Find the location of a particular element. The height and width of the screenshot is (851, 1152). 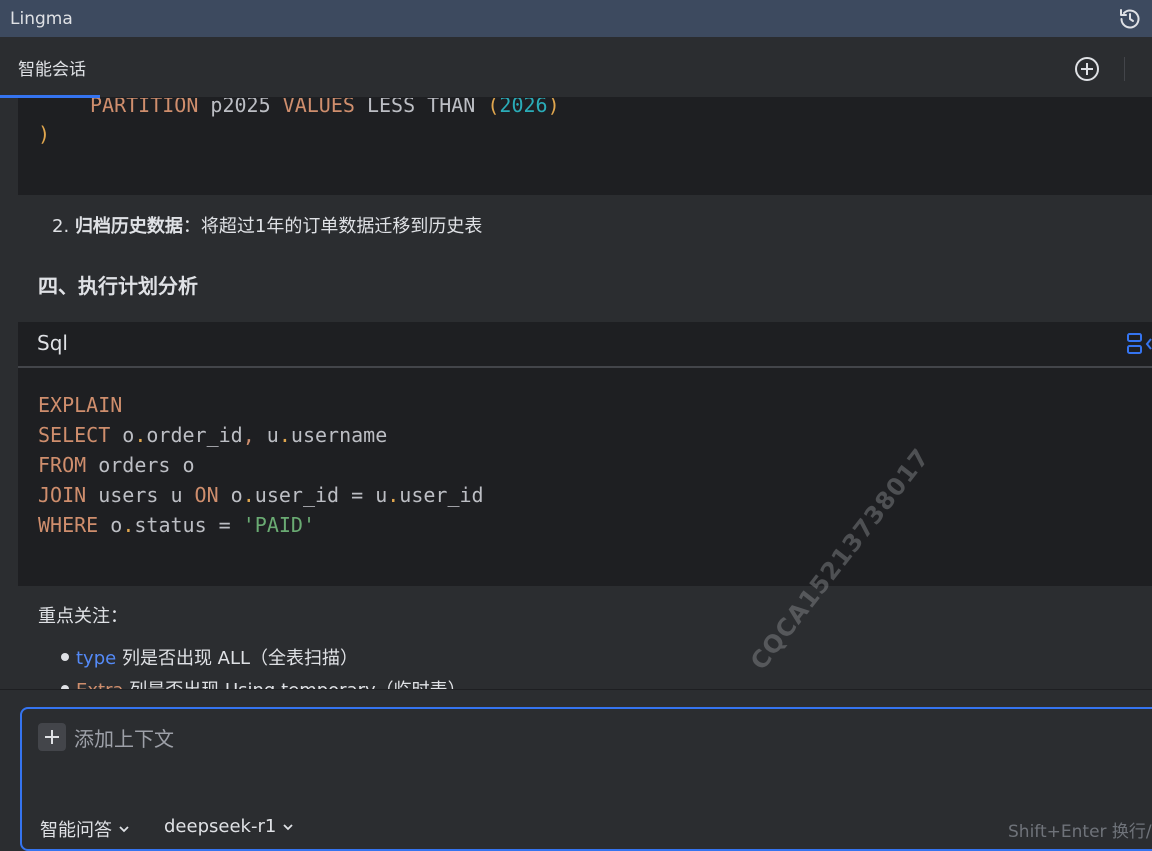

code-line: EXPLAIN is located at coordinates (80, 405).